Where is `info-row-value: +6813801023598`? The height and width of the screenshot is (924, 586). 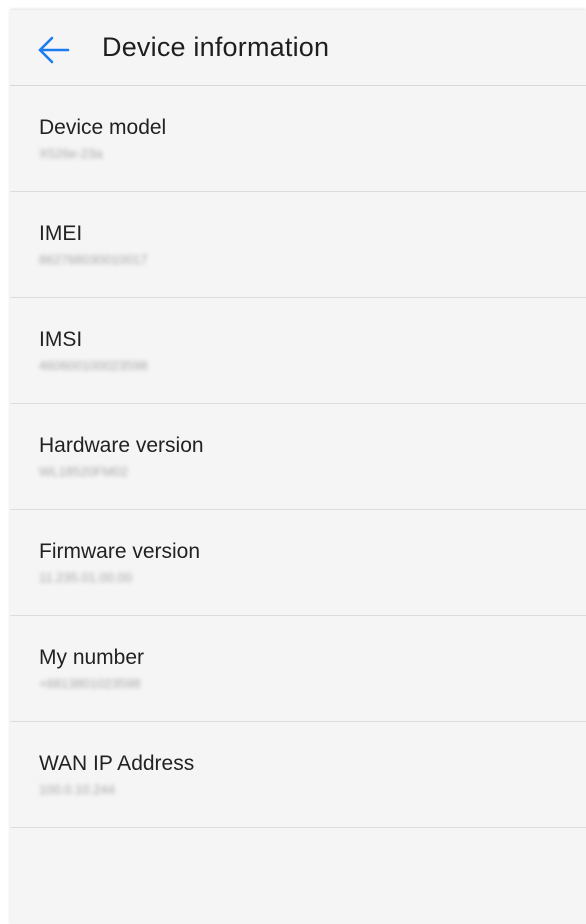 info-row-value: +6813801023598 is located at coordinates (90, 683).